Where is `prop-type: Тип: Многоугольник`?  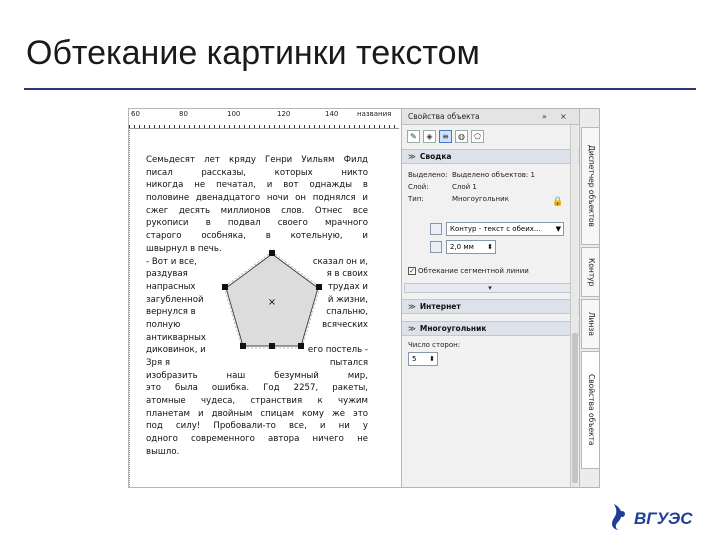 prop-type: Тип: Многоугольник is located at coordinates (458, 199).